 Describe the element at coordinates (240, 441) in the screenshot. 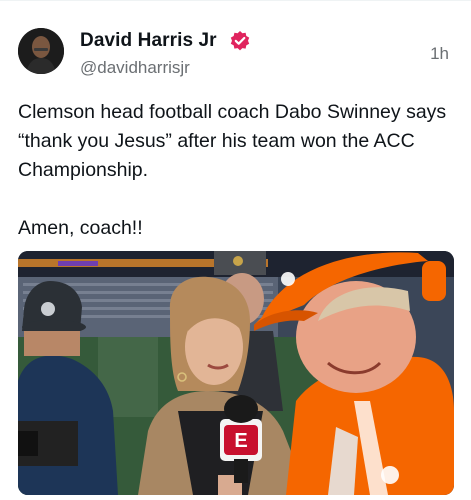

I see `mic-flag-label: E` at that location.